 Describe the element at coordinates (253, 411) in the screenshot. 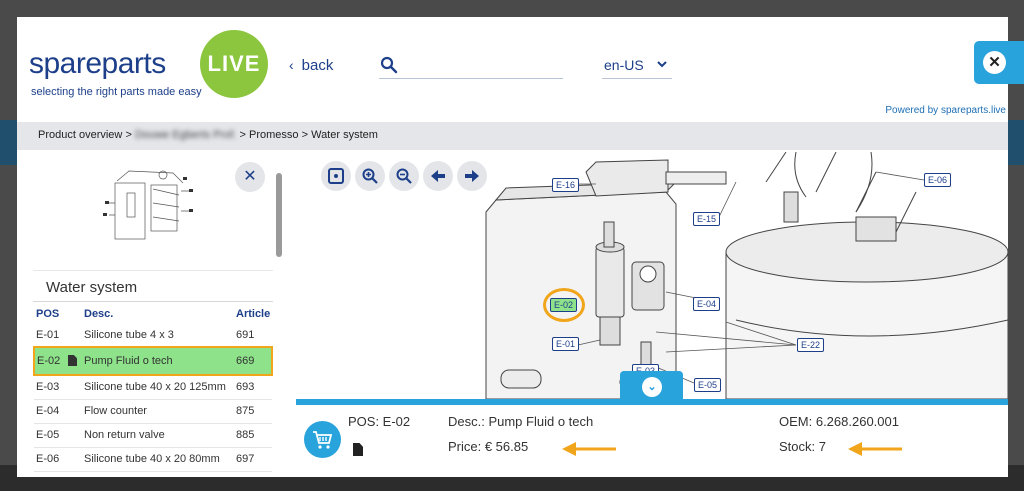

I see `row-article: 875` at that location.